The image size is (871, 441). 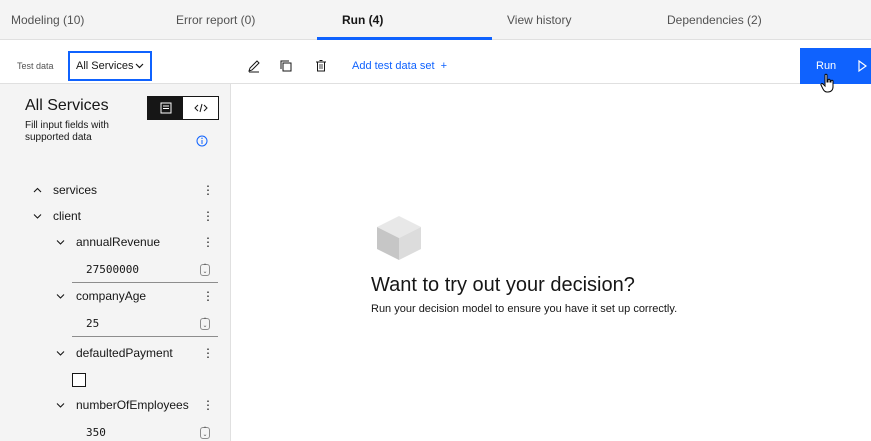 What do you see at coordinates (132, 405) in the screenshot?
I see `tree-item-label: numberOfEmployees` at bounding box center [132, 405].